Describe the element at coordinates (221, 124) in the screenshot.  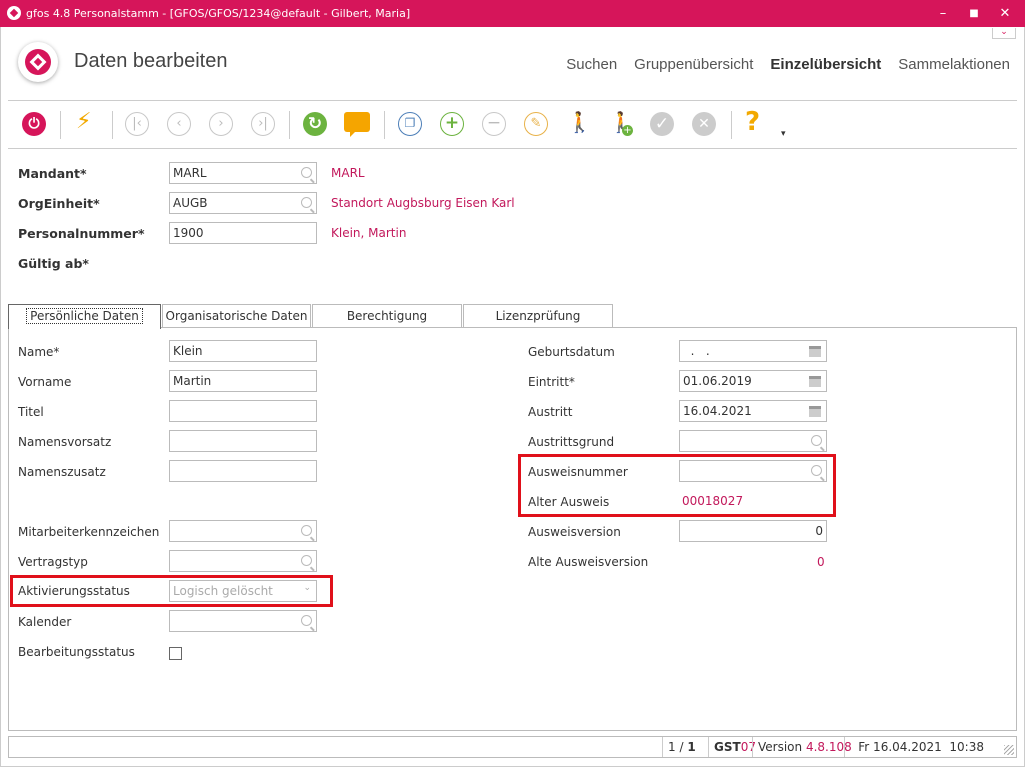
I see `next-record-icon: ›` at that location.